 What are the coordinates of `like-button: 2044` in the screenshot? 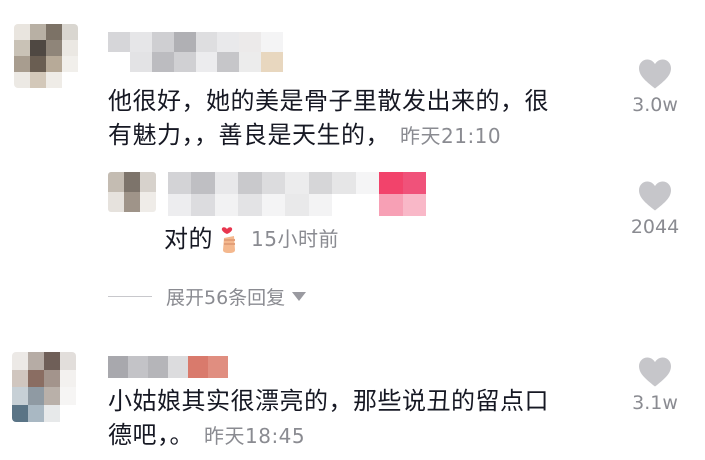 It's located at (655, 209).